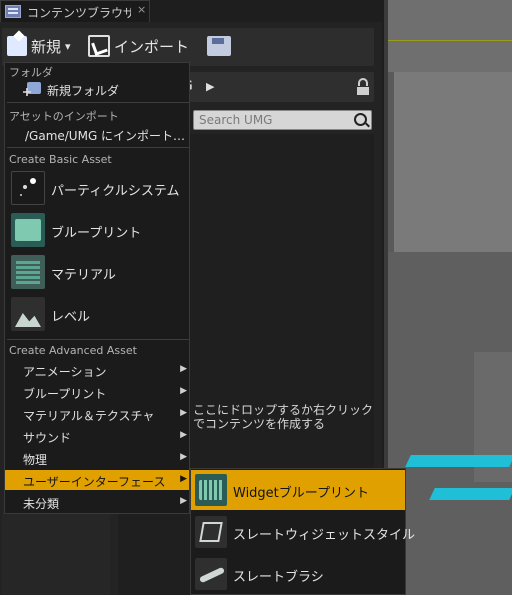  What do you see at coordinates (68, 46) in the screenshot?
I see `chevron-down-icon: ▾` at bounding box center [68, 46].